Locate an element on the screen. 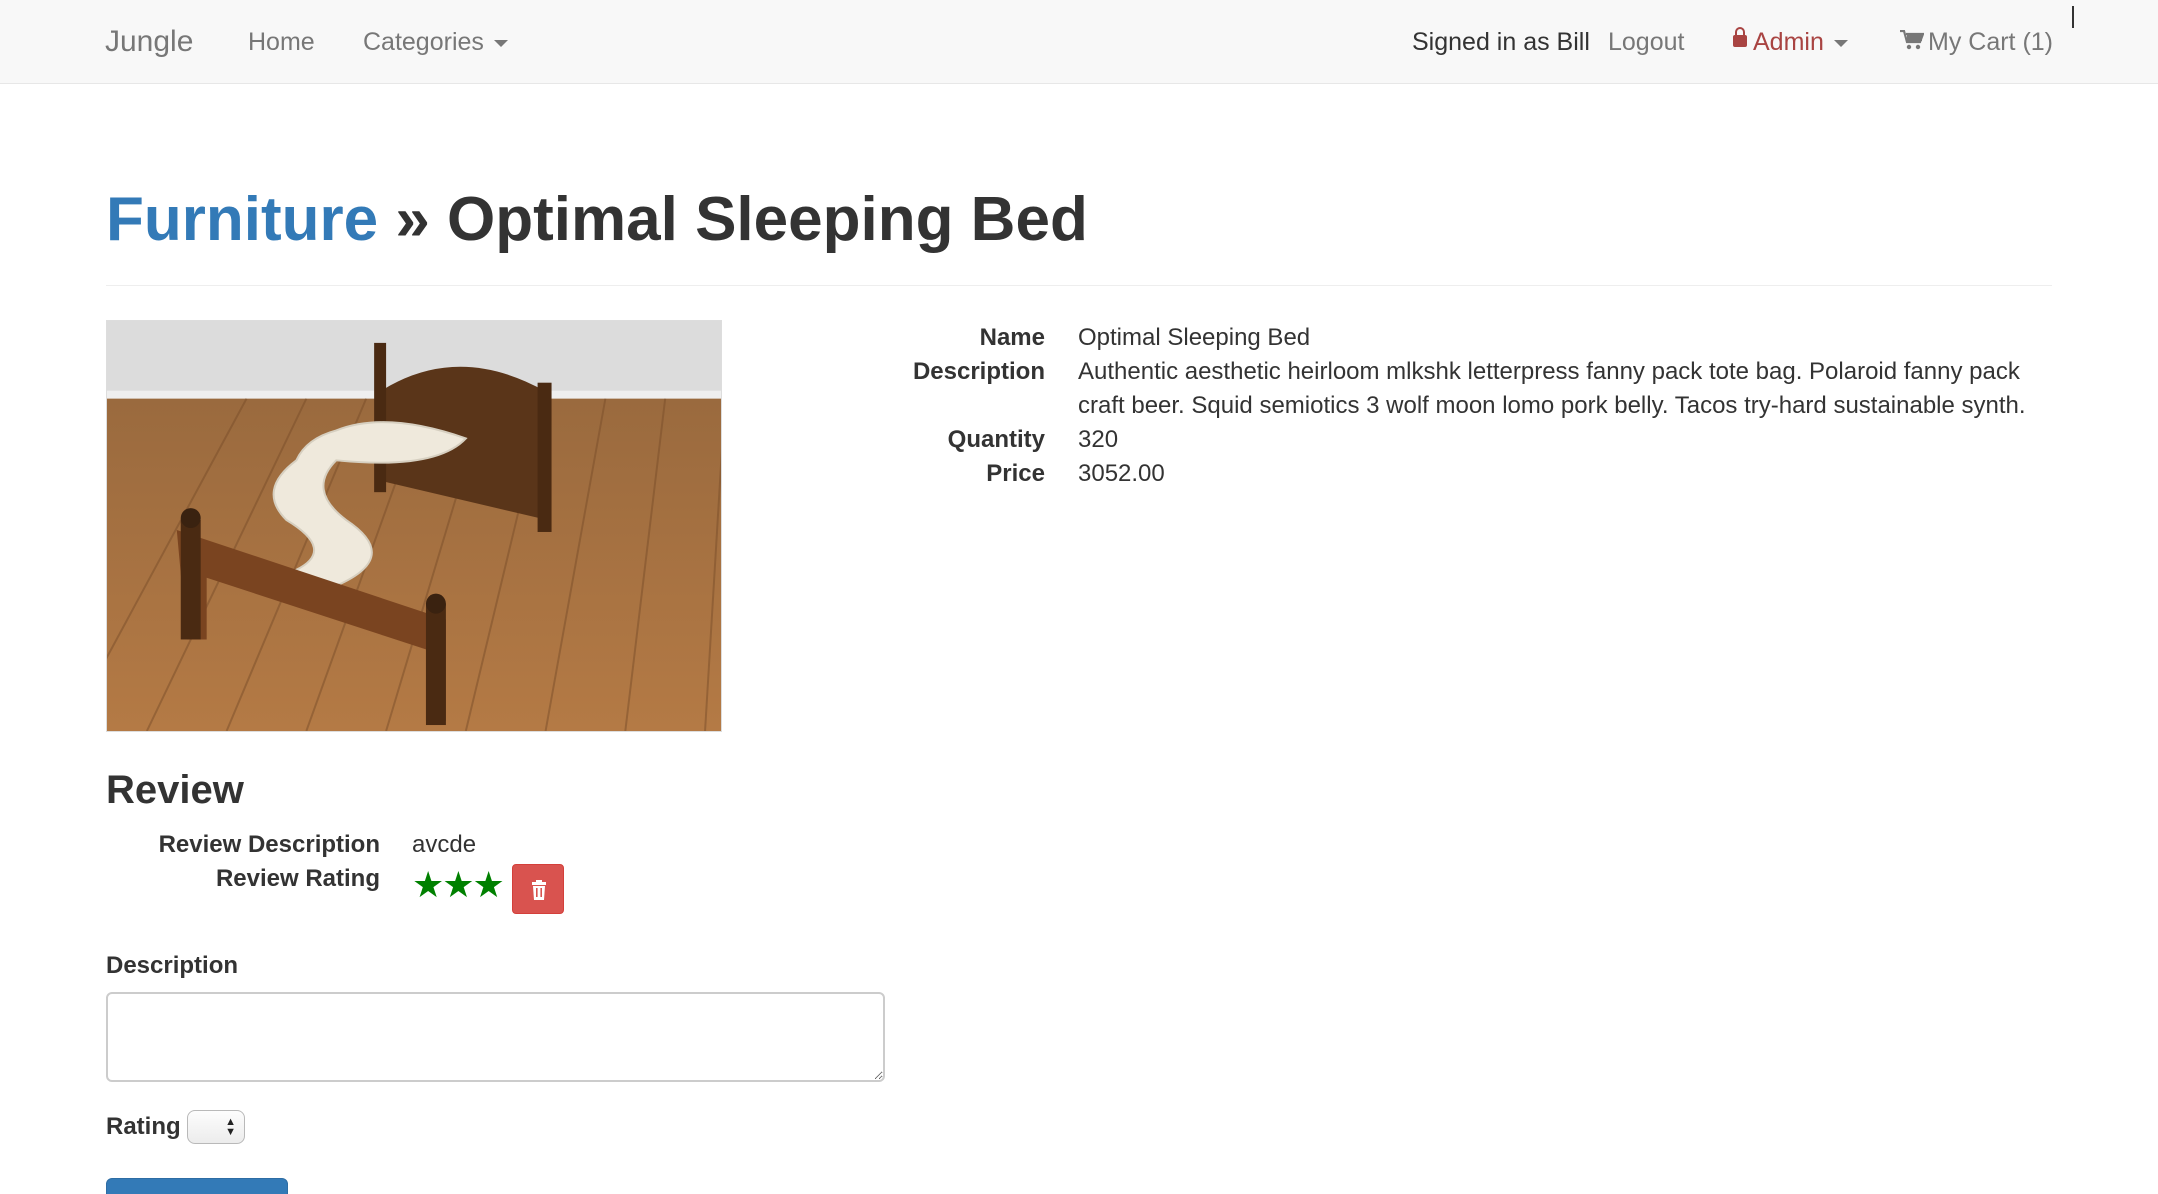 The image size is (2158, 1194). admin-label: Admin is located at coordinates (1788, 42).